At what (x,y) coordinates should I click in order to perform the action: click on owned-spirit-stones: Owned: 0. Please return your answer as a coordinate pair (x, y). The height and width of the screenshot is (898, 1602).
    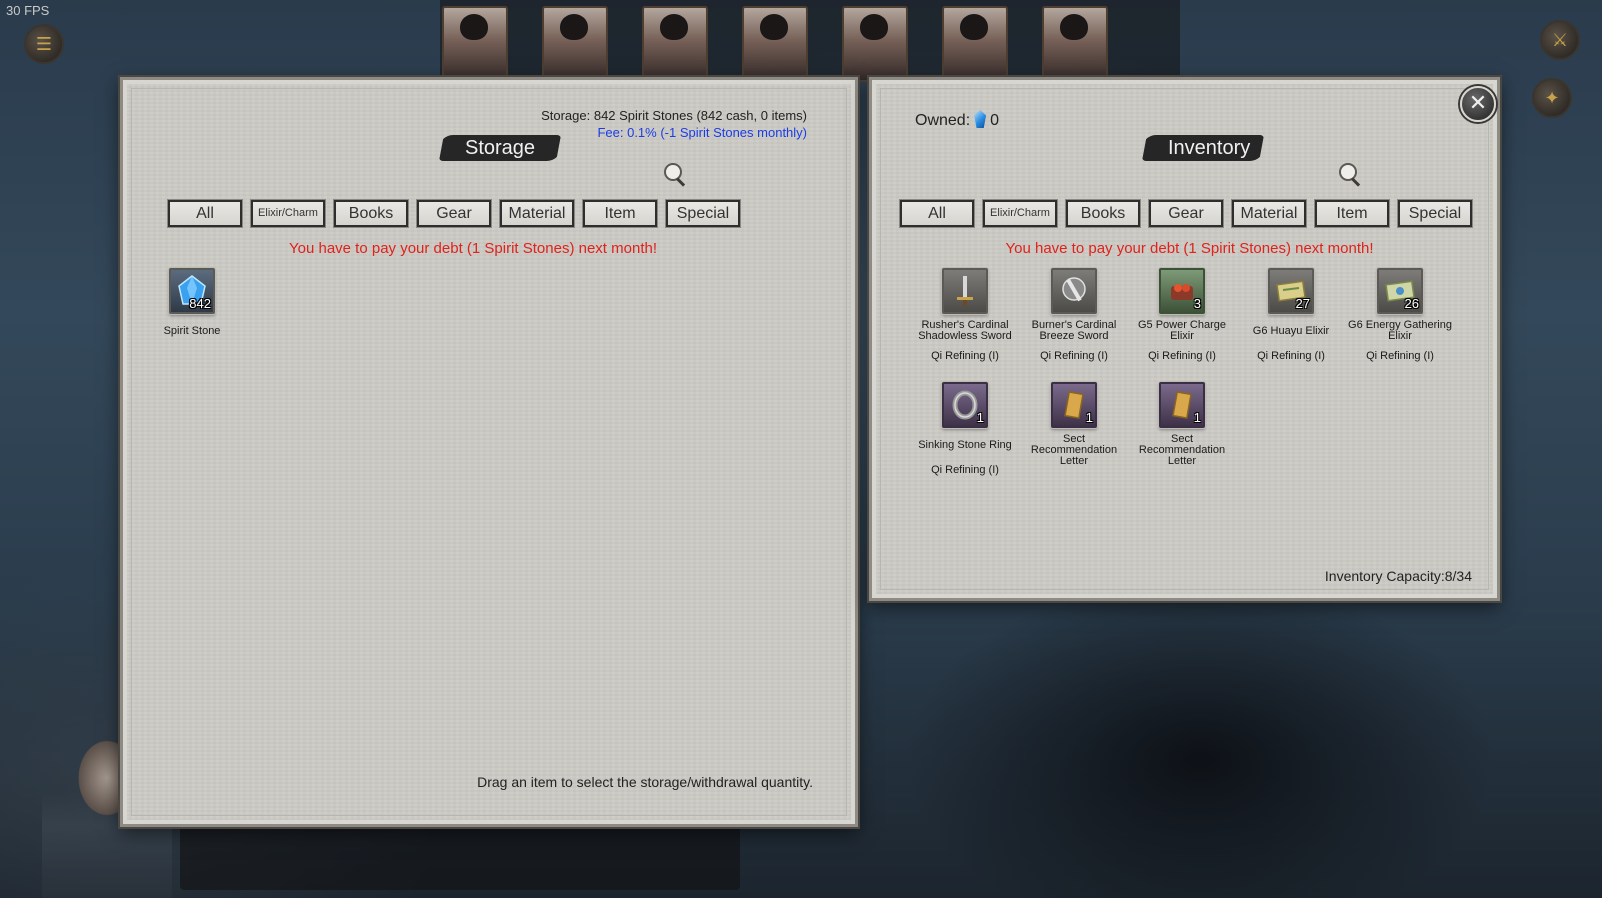
    Looking at the image, I should click on (957, 120).